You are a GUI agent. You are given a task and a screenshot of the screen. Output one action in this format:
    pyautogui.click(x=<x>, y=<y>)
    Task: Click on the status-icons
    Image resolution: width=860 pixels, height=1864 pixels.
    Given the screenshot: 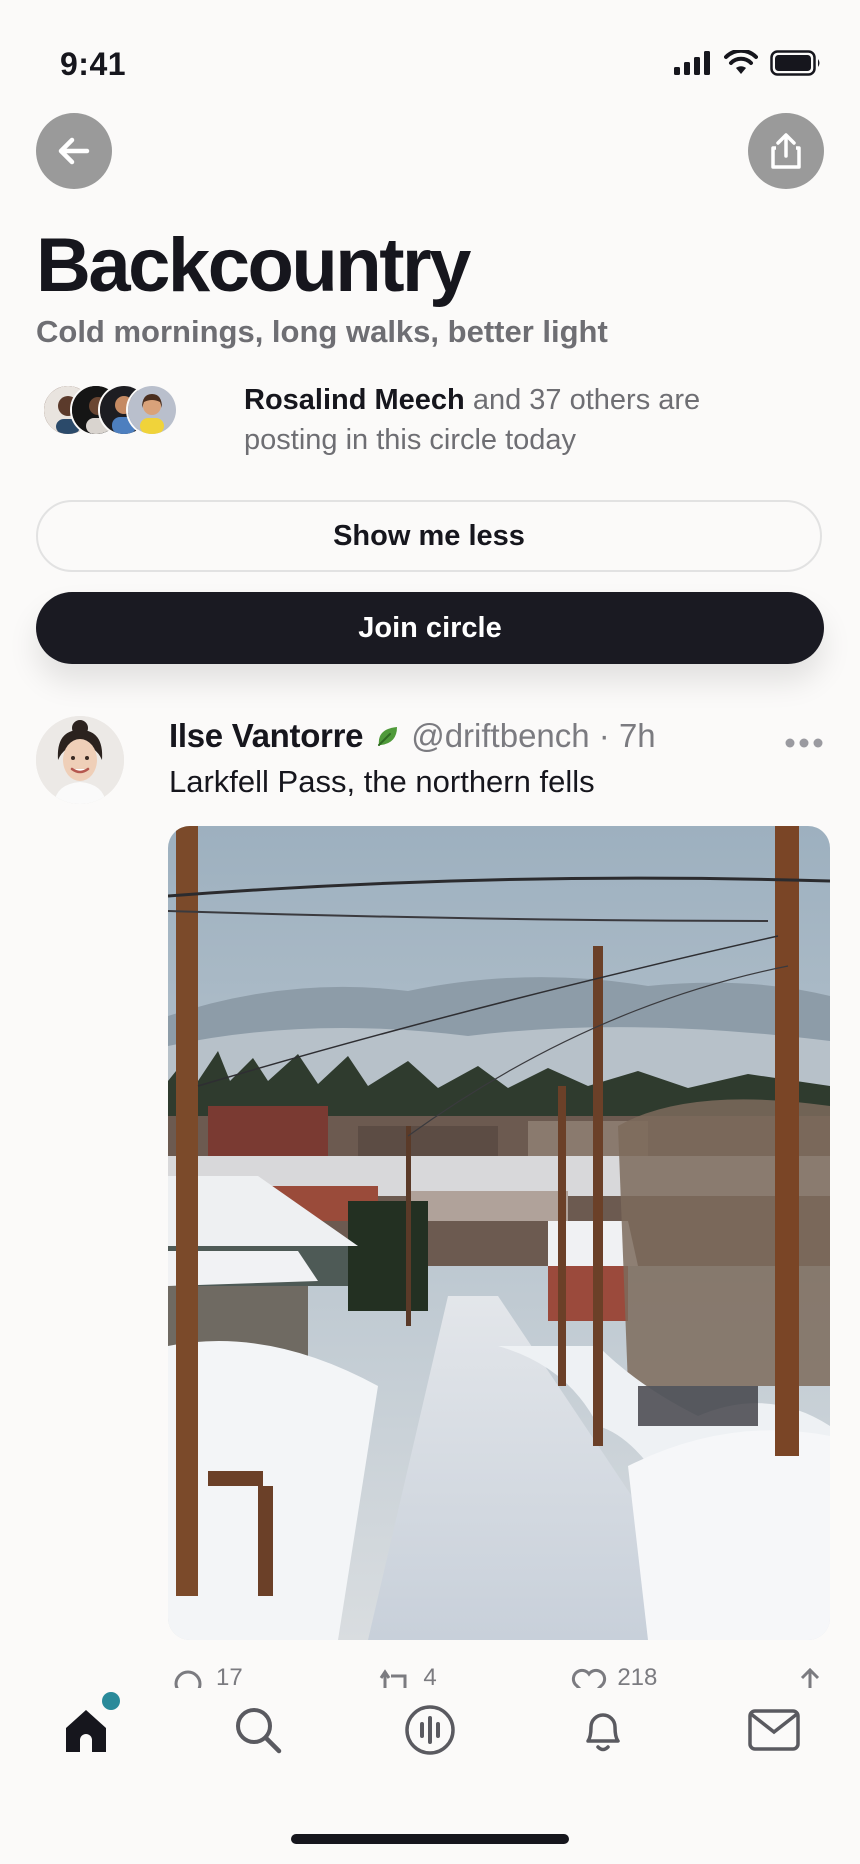 What is the action you would take?
    pyautogui.click(x=748, y=63)
    